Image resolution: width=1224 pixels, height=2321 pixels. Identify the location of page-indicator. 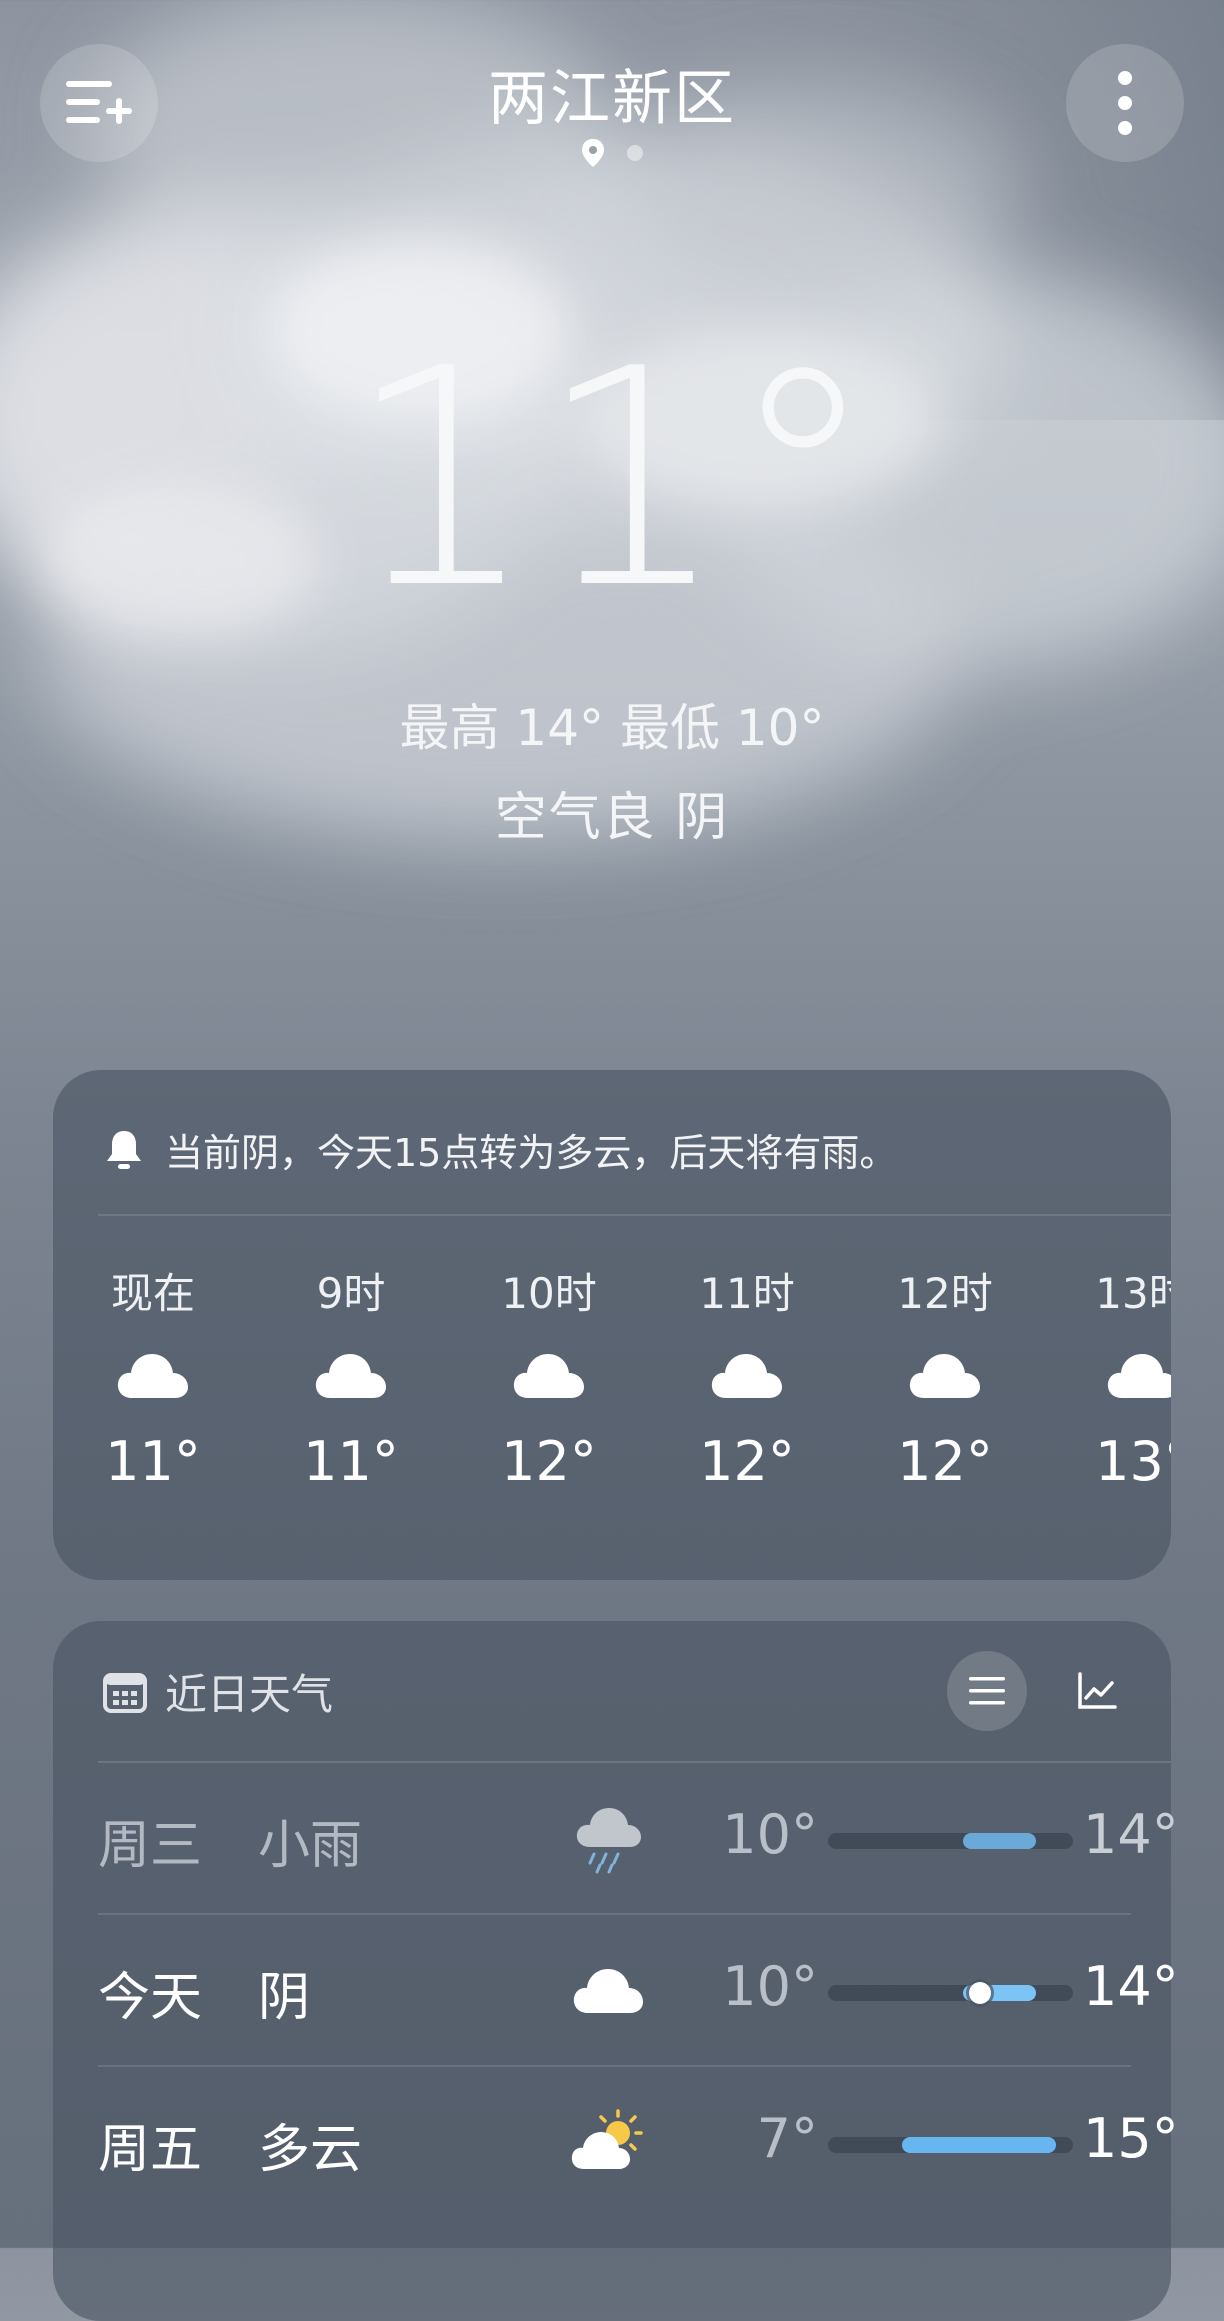
(612, 153).